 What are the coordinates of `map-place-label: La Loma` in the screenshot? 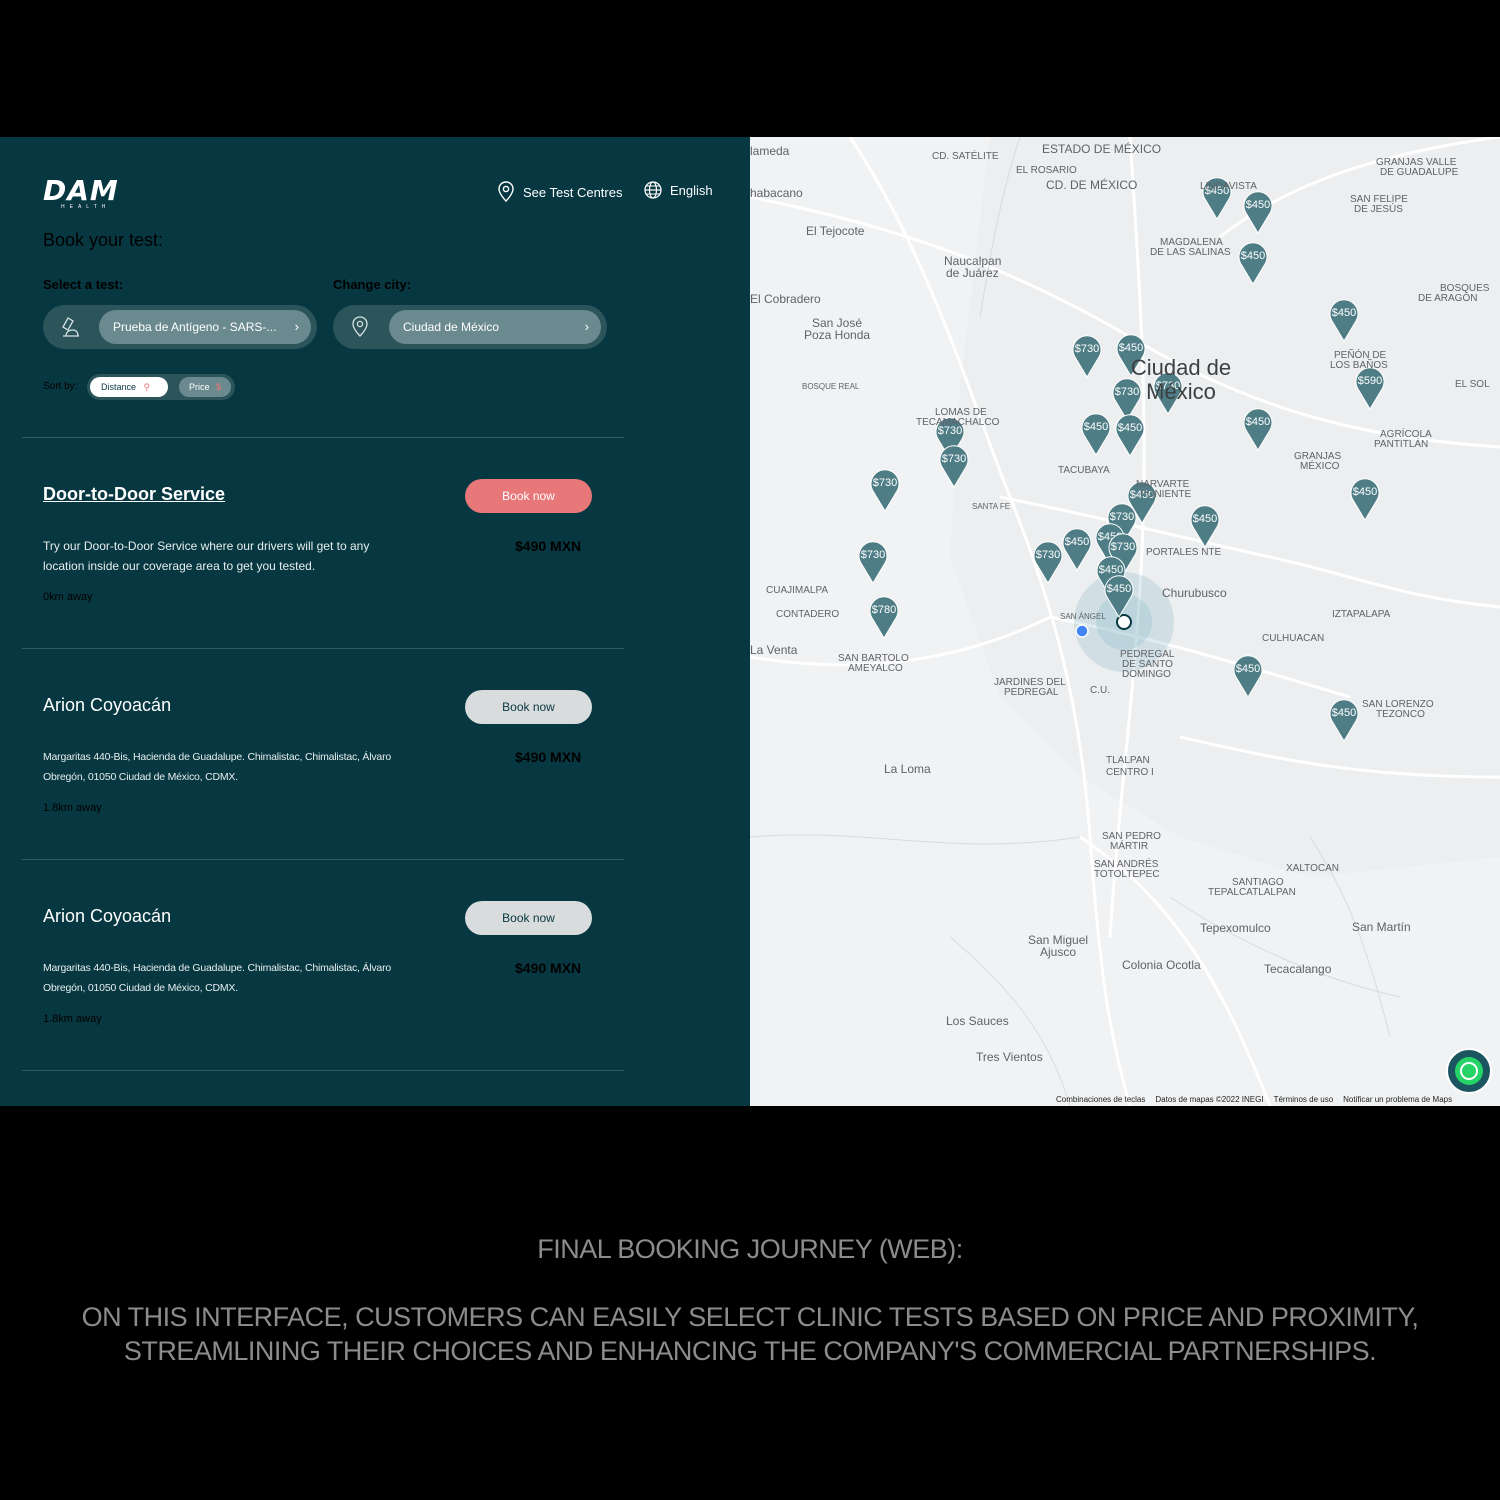 It's located at (907, 769).